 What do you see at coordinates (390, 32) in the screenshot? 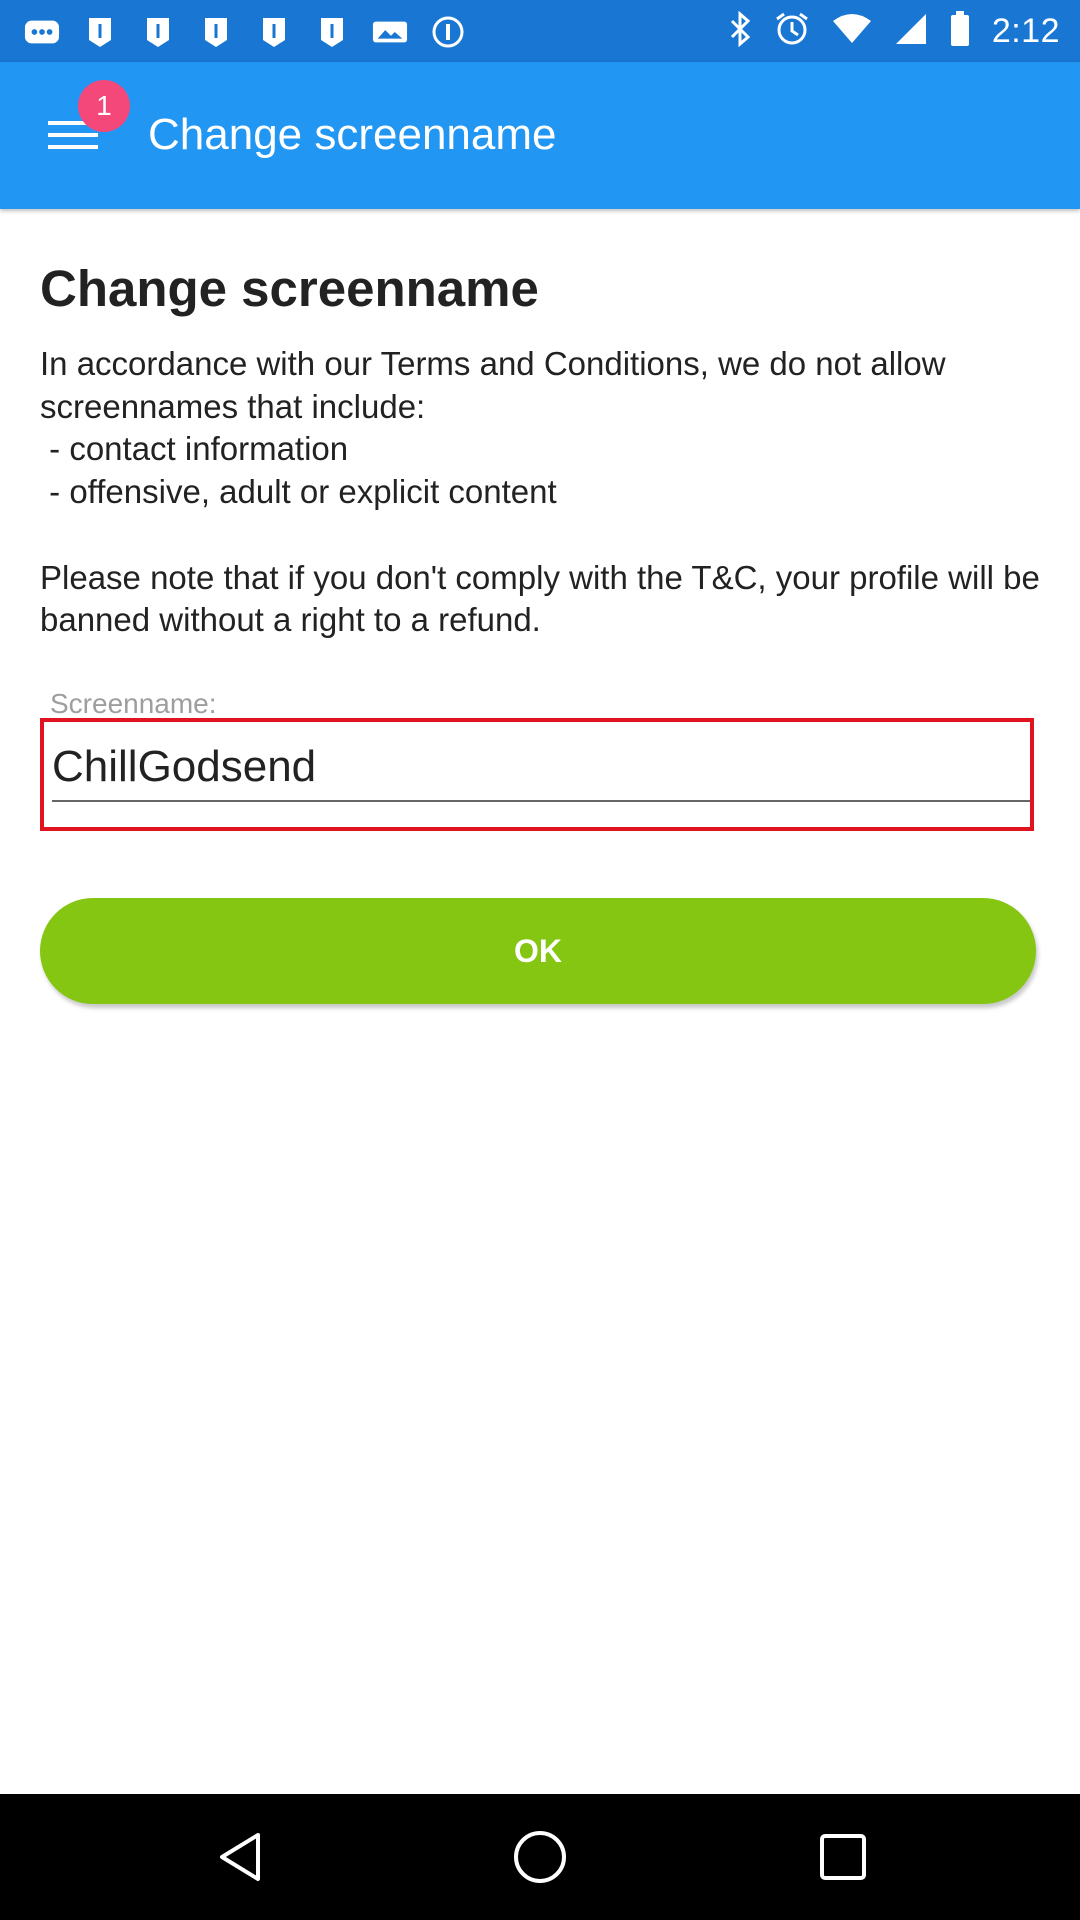
I see `image-icon` at bounding box center [390, 32].